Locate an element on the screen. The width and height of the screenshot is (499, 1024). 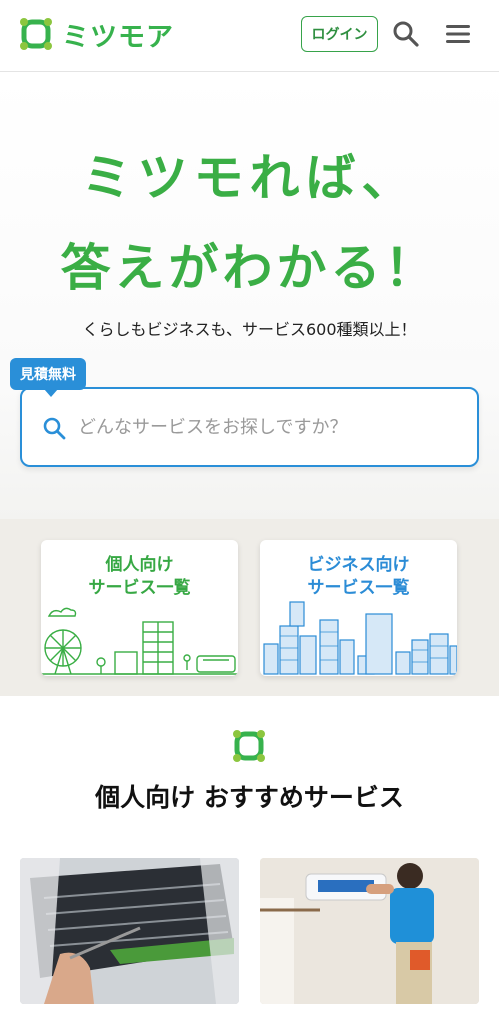
badge-pointer is located at coordinates (51, 393).